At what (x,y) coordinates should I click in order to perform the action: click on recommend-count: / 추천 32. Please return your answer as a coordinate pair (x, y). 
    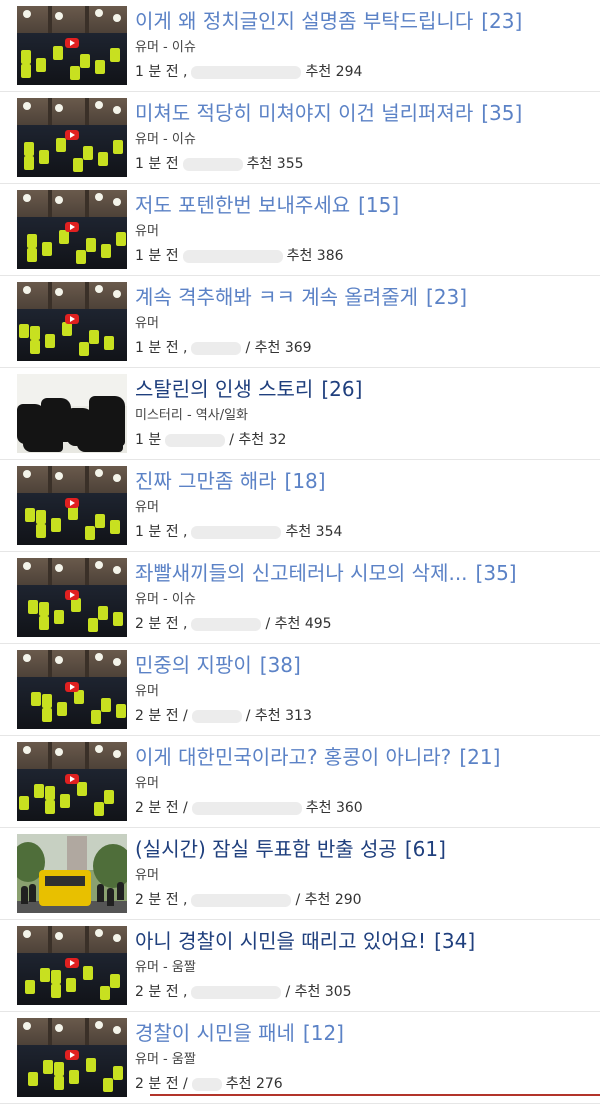
    Looking at the image, I should click on (258, 440).